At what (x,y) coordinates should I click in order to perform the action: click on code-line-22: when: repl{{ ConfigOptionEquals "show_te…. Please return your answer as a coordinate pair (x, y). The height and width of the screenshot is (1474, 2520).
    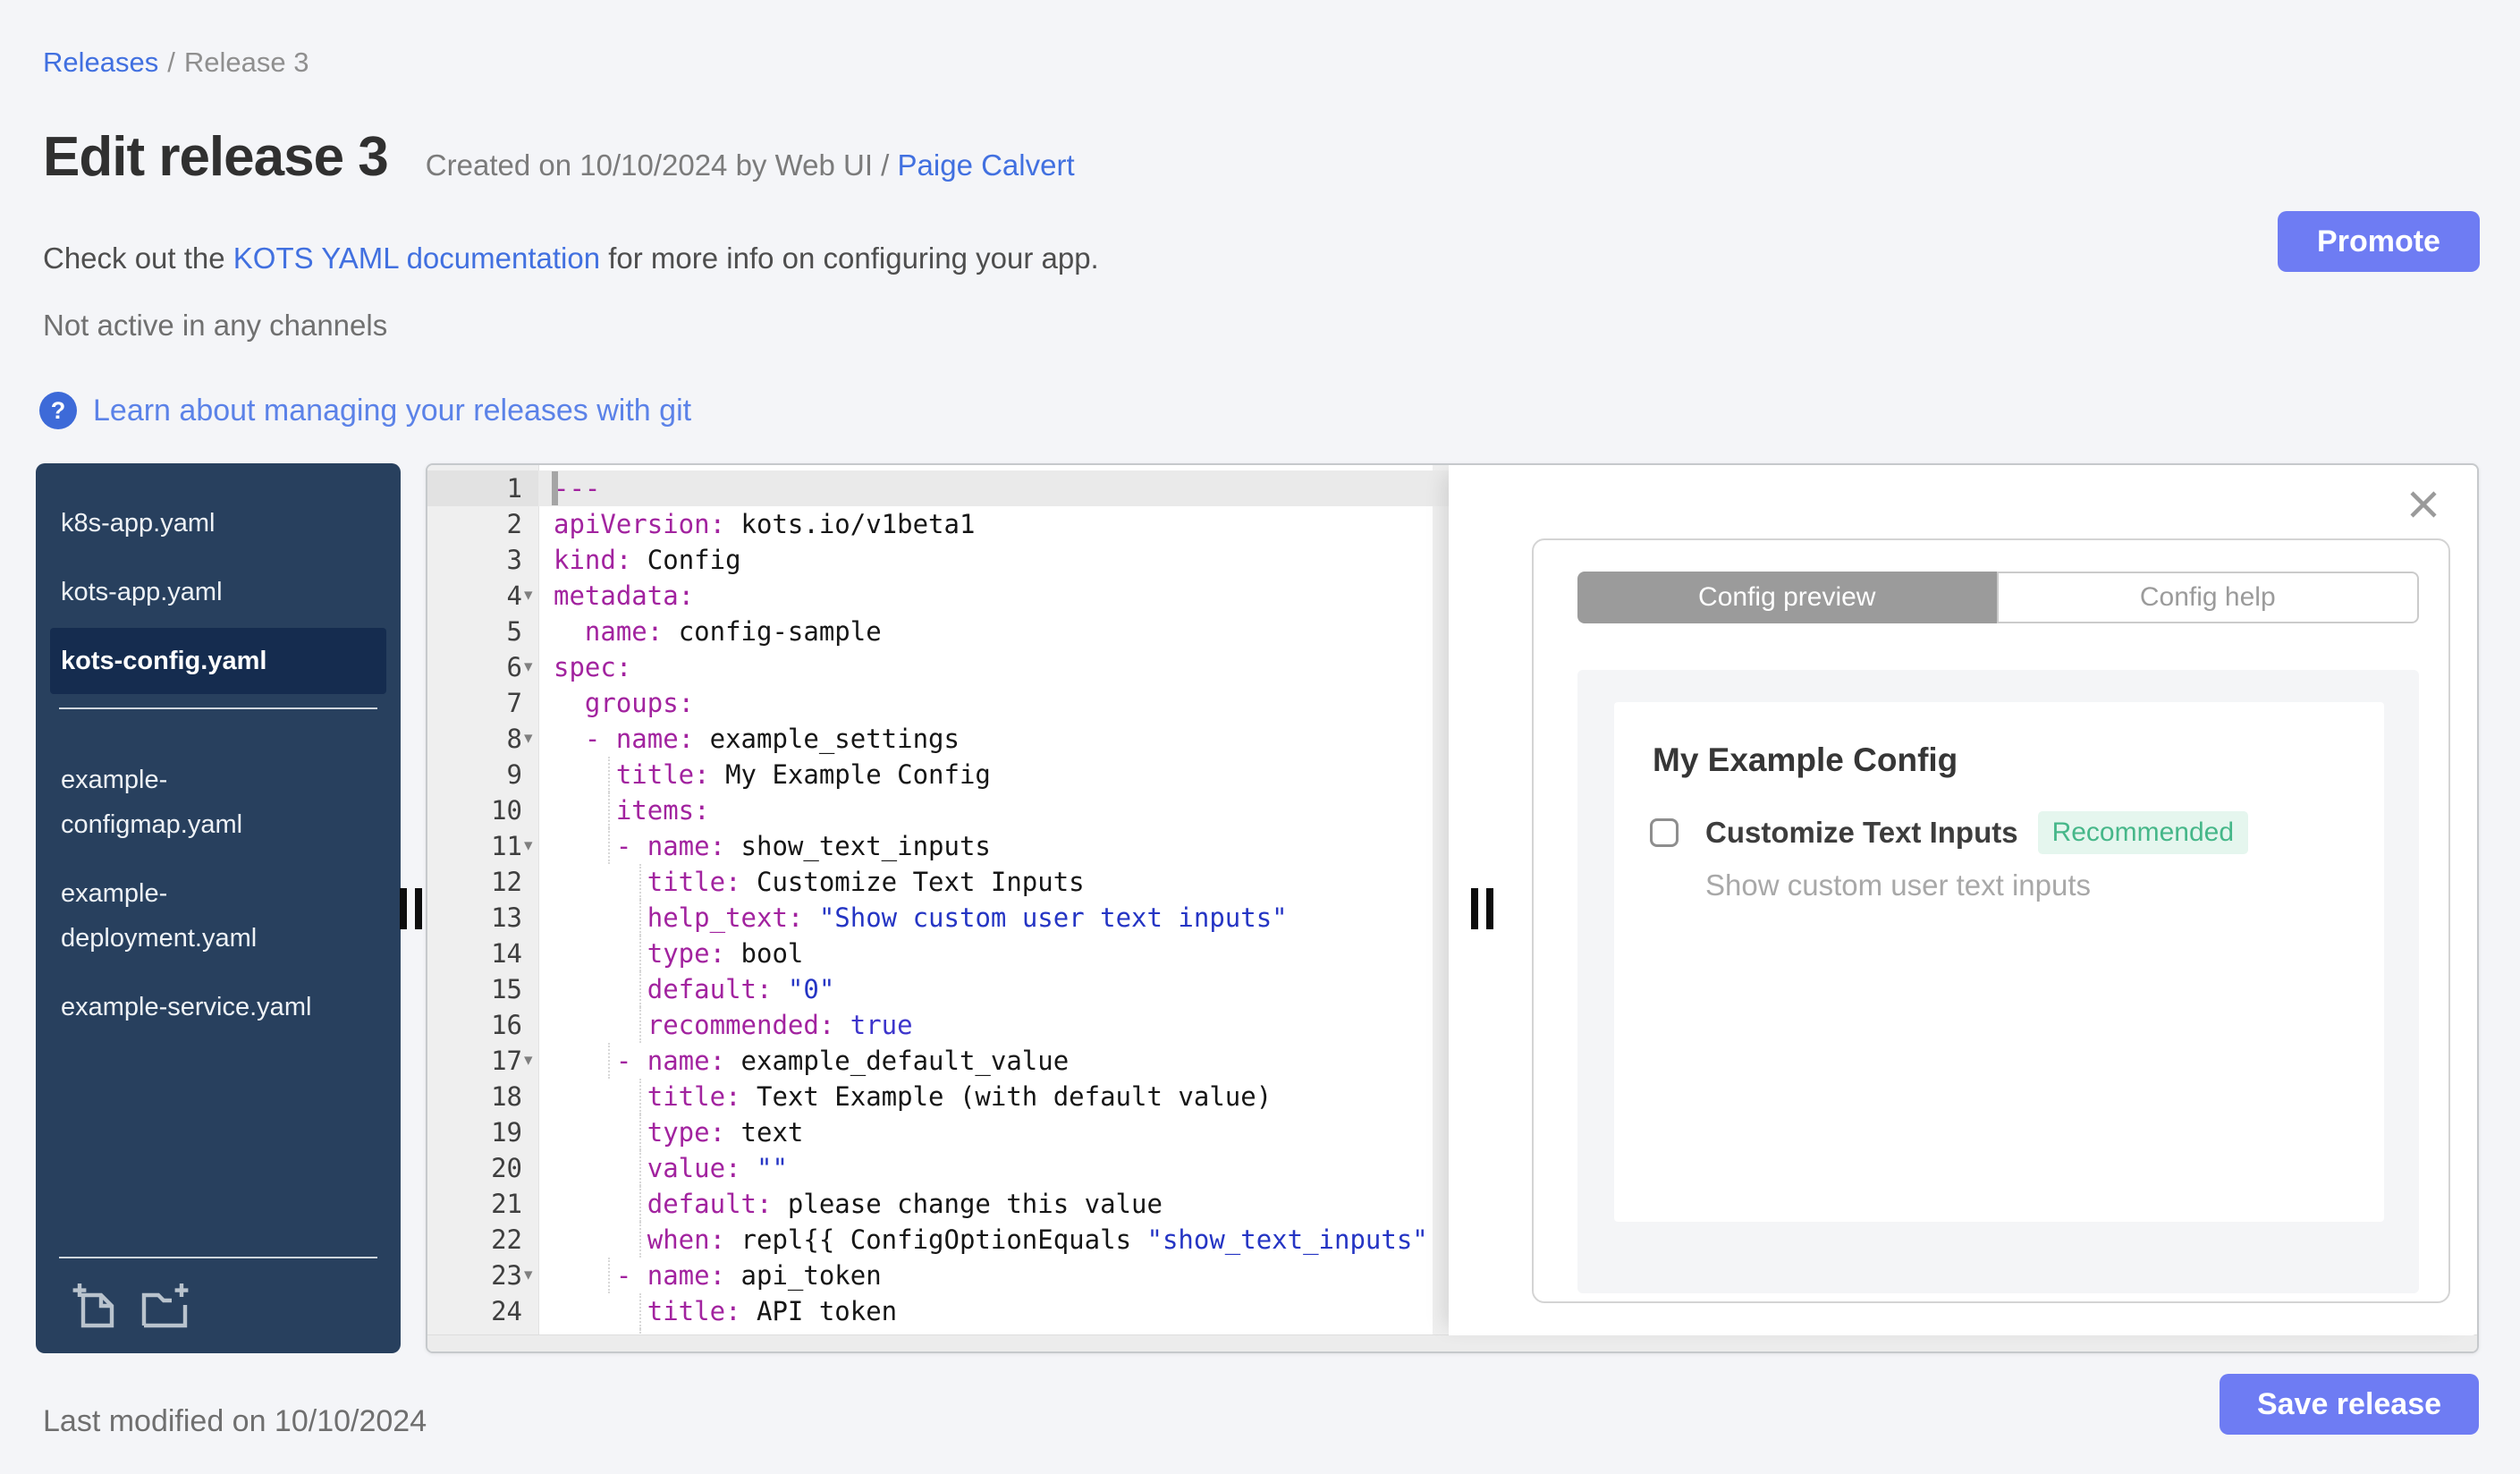
    Looking at the image, I should click on (993, 1240).